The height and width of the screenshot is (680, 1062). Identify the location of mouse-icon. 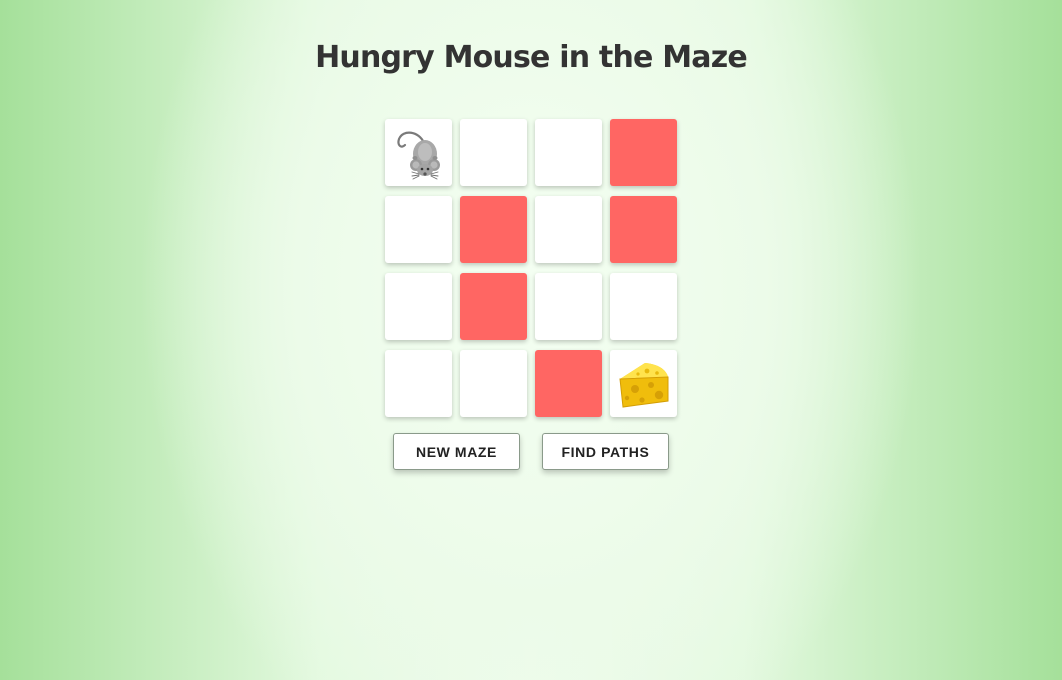
(419, 153).